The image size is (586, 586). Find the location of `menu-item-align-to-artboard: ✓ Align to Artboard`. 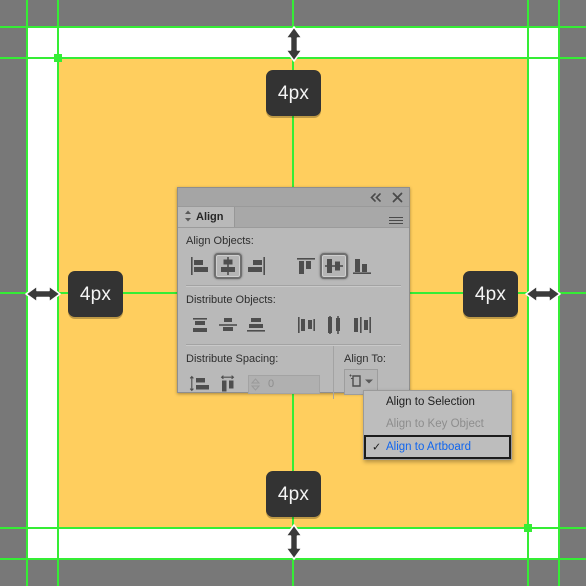

menu-item-align-to-artboard: ✓ Align to Artboard is located at coordinates (437, 447).